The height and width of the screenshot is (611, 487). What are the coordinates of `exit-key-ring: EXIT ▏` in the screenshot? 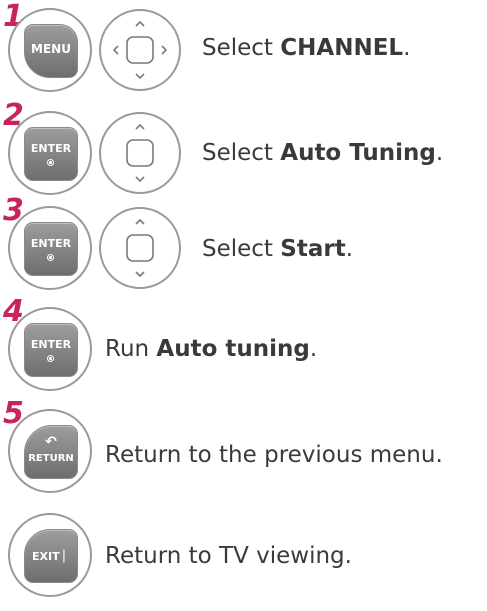 It's located at (50, 555).